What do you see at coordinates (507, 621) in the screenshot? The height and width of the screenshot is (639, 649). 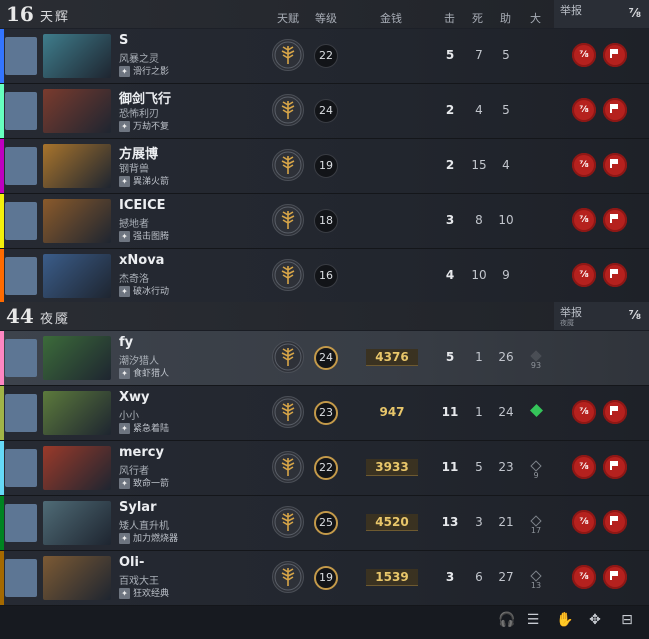 I see `headset-icon: 🎧` at bounding box center [507, 621].